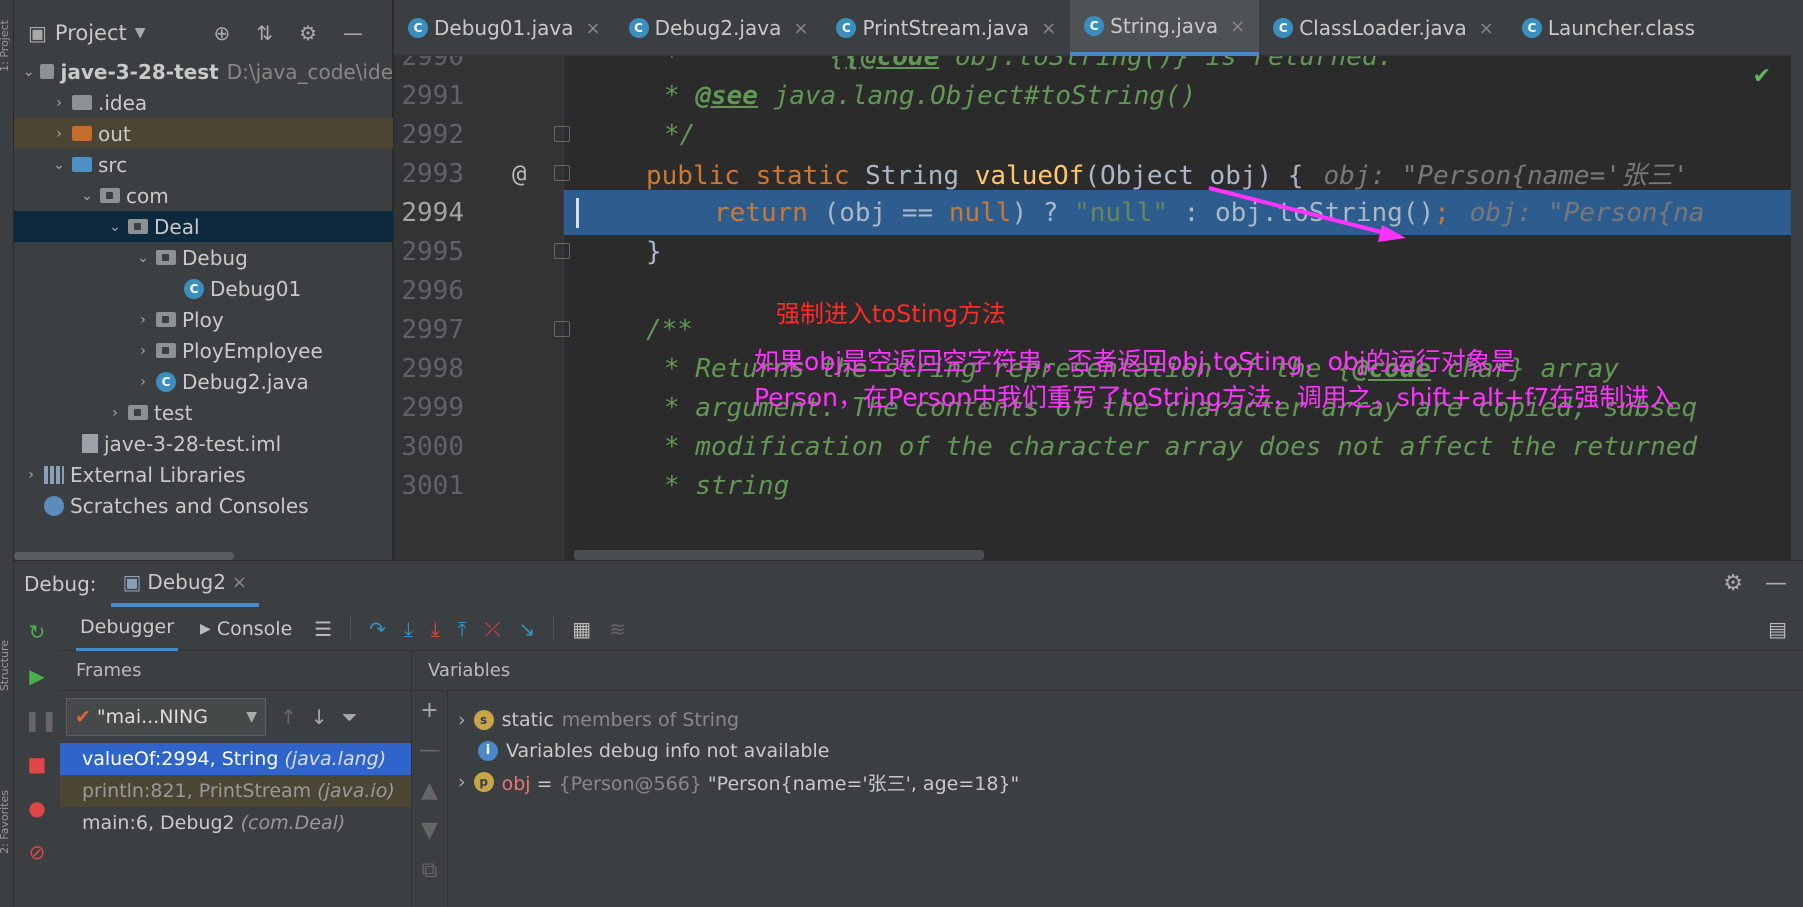  I want to click on step-out-icon: ⤒, so click(462, 629).